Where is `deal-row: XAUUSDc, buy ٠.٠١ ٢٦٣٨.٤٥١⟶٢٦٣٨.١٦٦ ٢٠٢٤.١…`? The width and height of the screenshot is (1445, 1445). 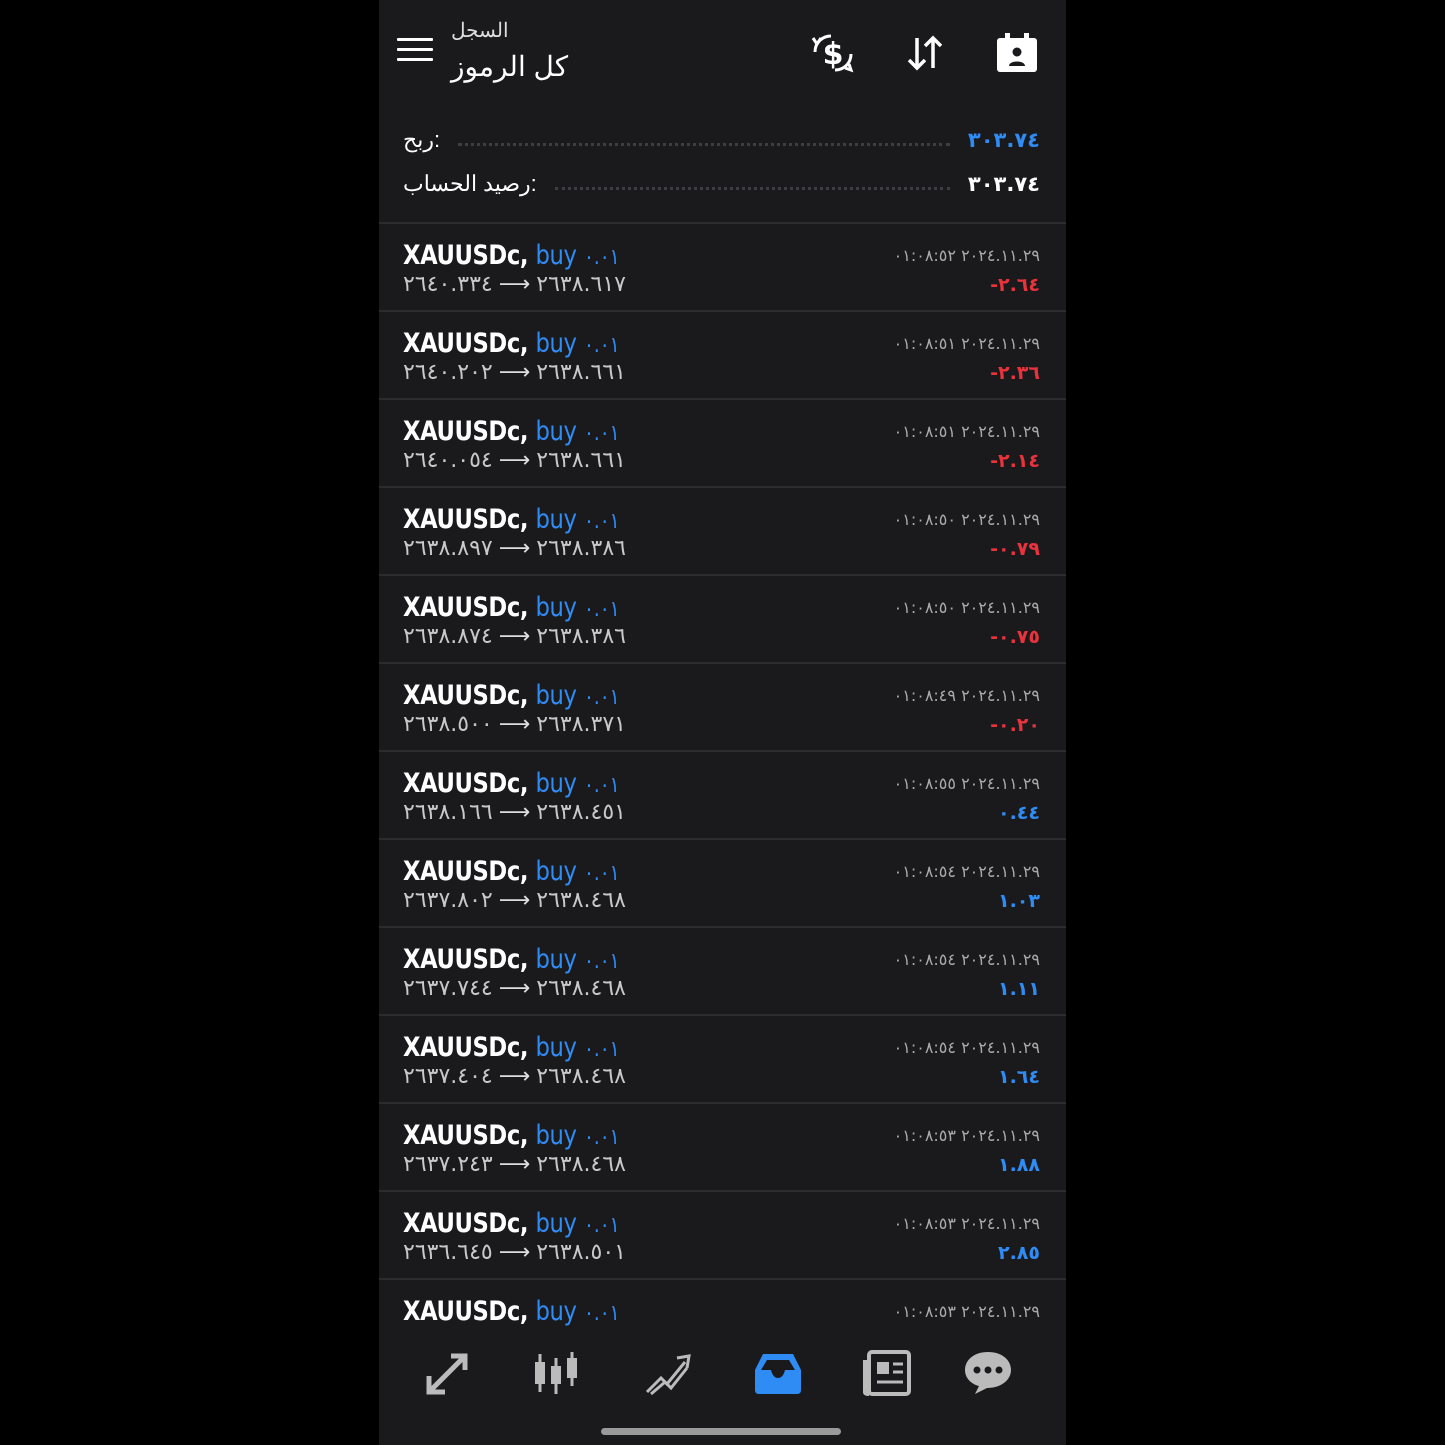
deal-row: XAUUSDc, buy ٠.٠١ ٢٦٣٨.٤٥١⟶٢٦٣٨.١٦٦ ٢٠٢٤.١… is located at coordinates (722, 796).